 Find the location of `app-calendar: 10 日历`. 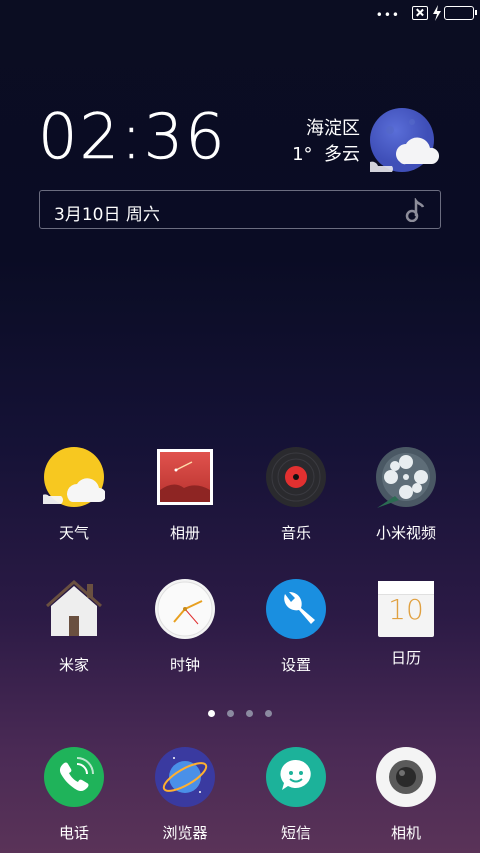

app-calendar: 10 日历 is located at coordinates (406, 623).